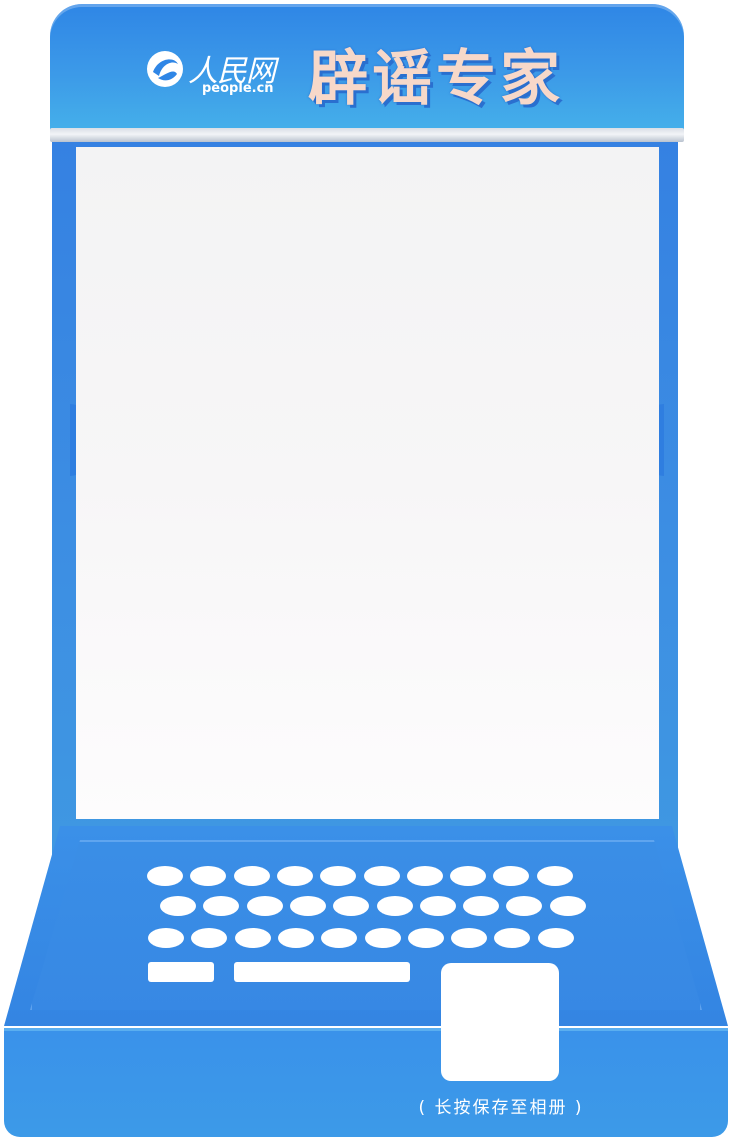  I want to click on qr-code-placeholder, so click(500, 1022).